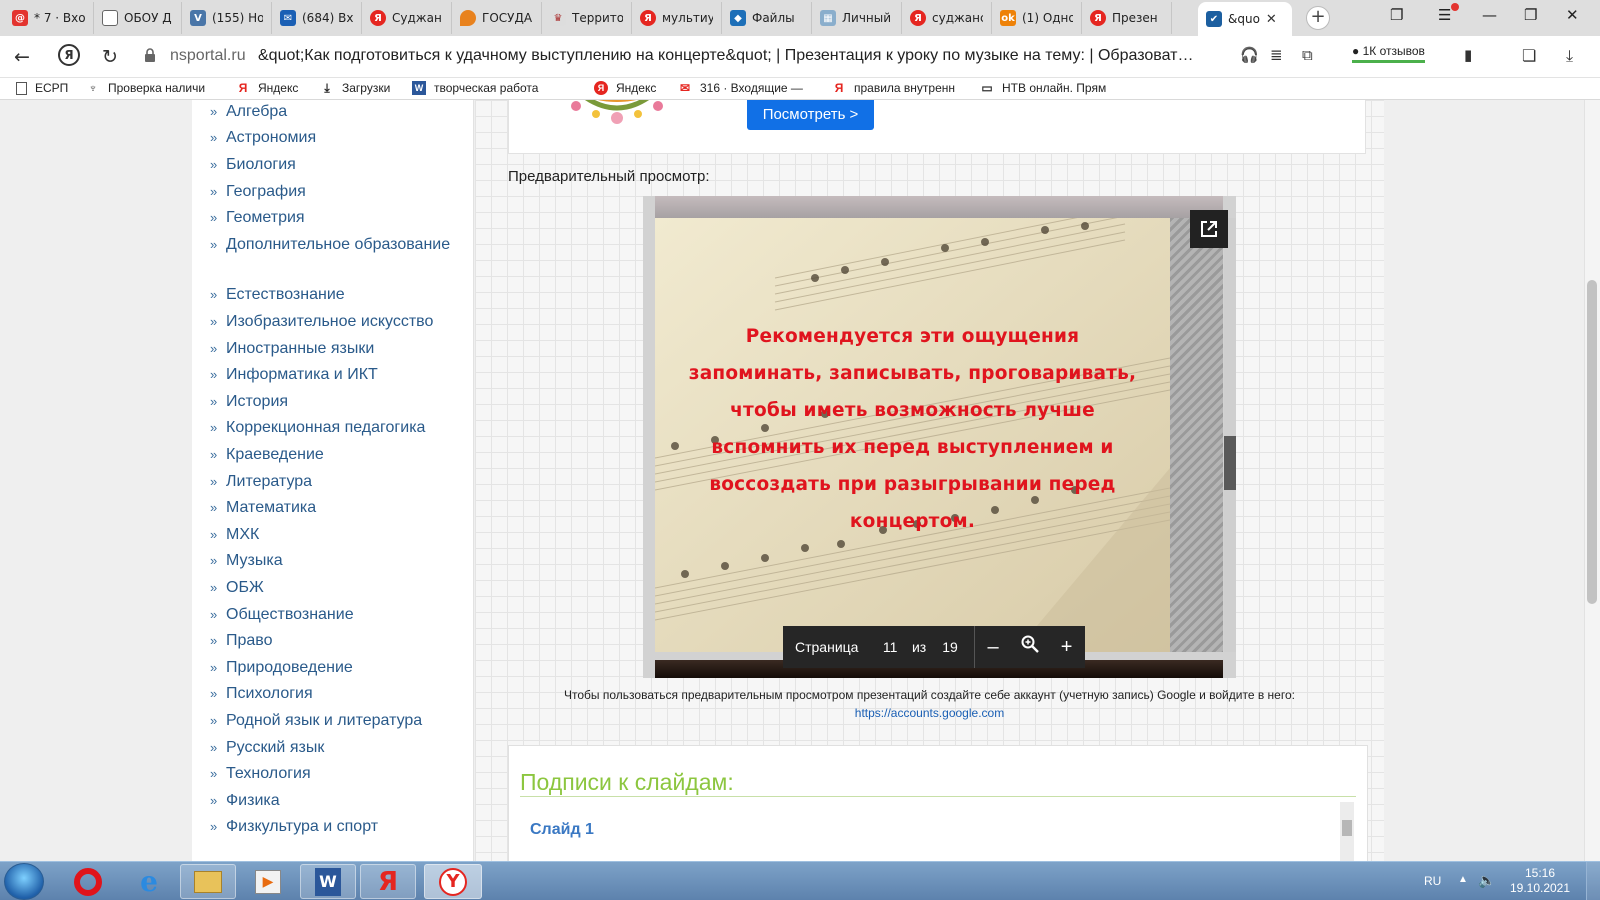  Describe the element at coordinates (1529, 55) in the screenshot. I see `collections-icon: ❏` at that location.